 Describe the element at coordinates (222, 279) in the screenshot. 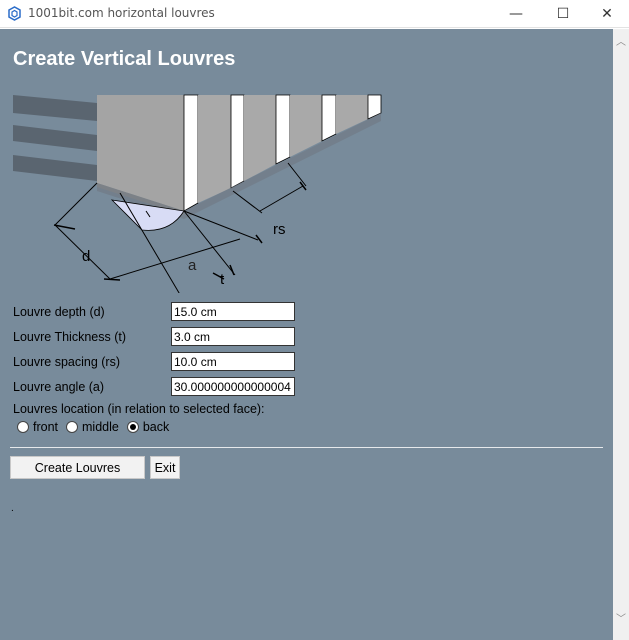

I see `diagram-label-t: t` at that location.